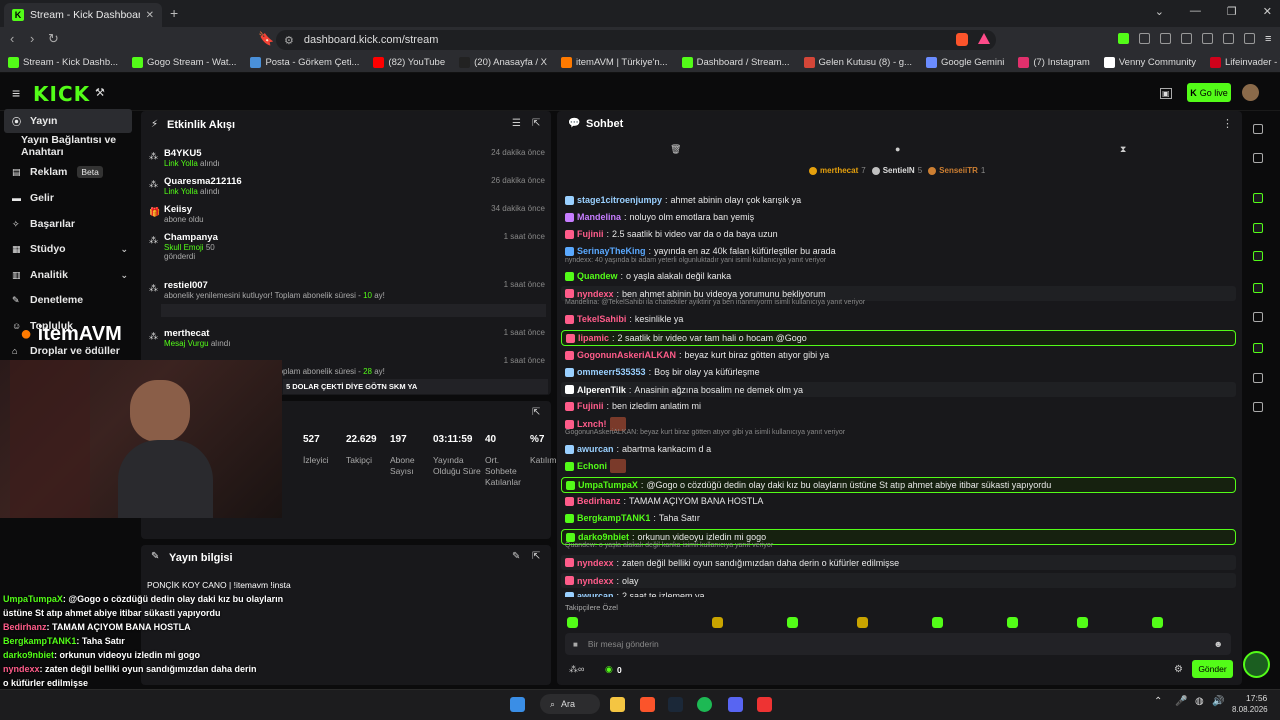 Image resolution: width=1280 pixels, height=720 pixels. What do you see at coordinates (32, 38) in the screenshot?
I see `forward-icon: ›` at bounding box center [32, 38].